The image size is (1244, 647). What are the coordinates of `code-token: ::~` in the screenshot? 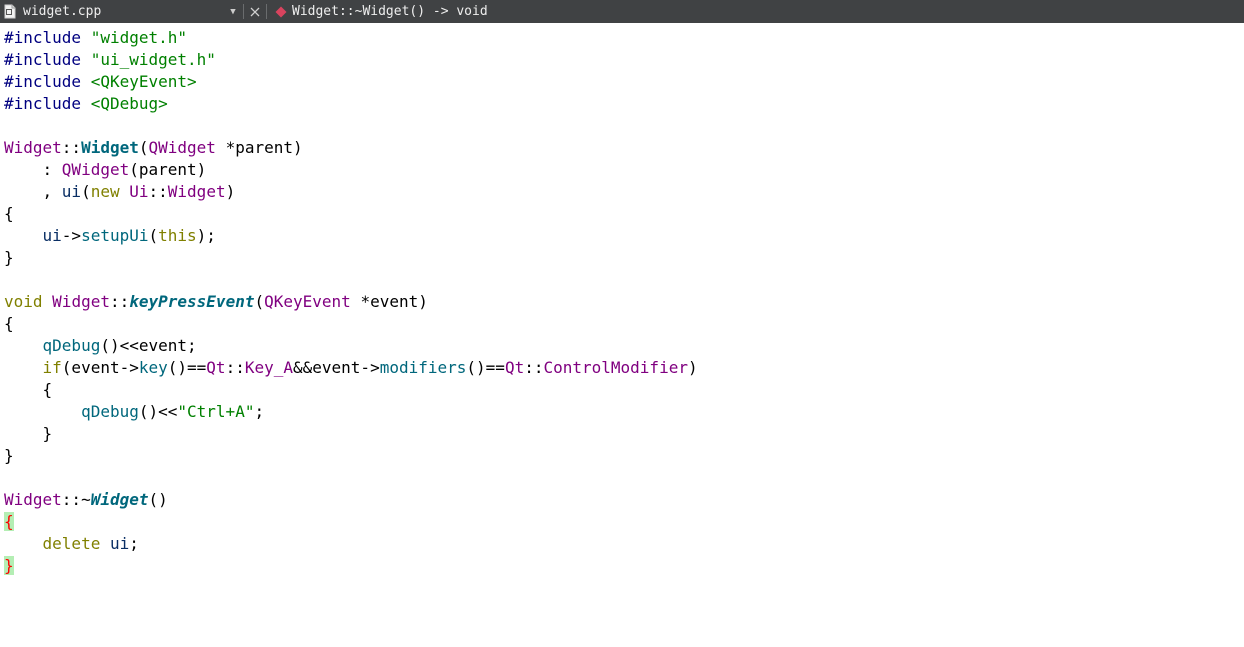 It's located at (76, 499).